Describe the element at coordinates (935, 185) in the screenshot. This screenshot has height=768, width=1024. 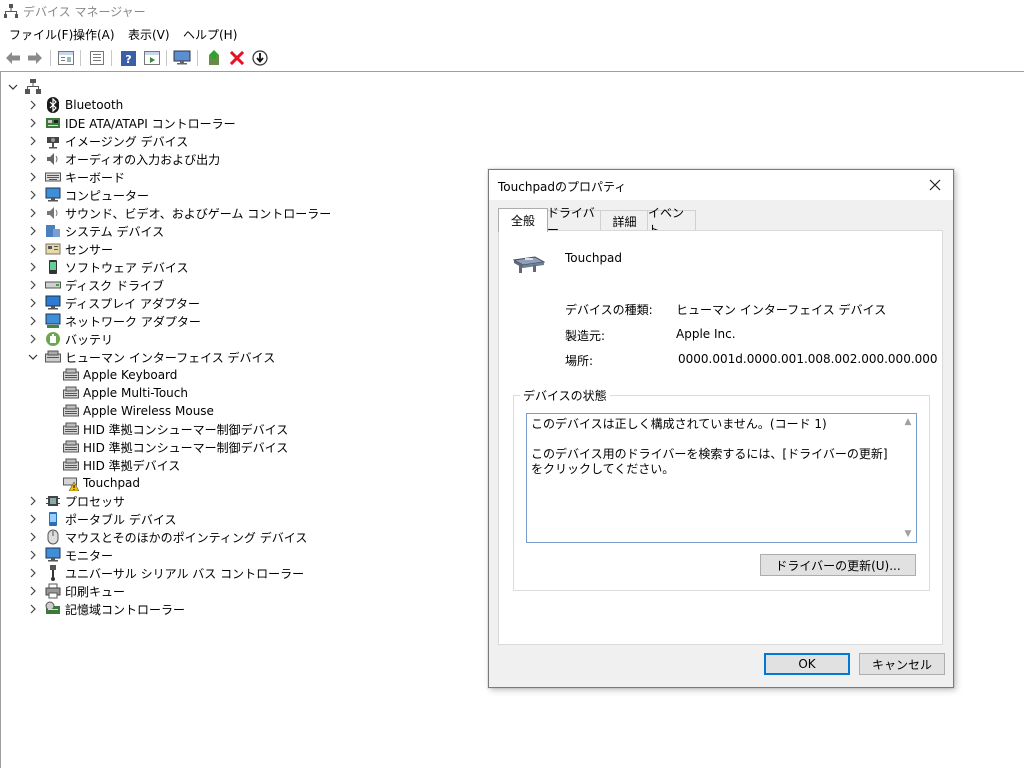
I see `close-icon` at that location.